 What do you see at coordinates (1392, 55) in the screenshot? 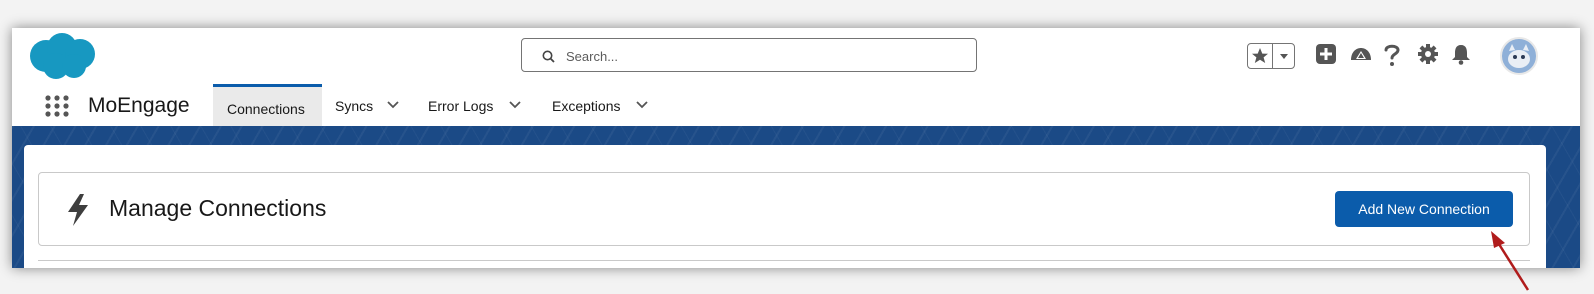
I see `help-icon` at bounding box center [1392, 55].